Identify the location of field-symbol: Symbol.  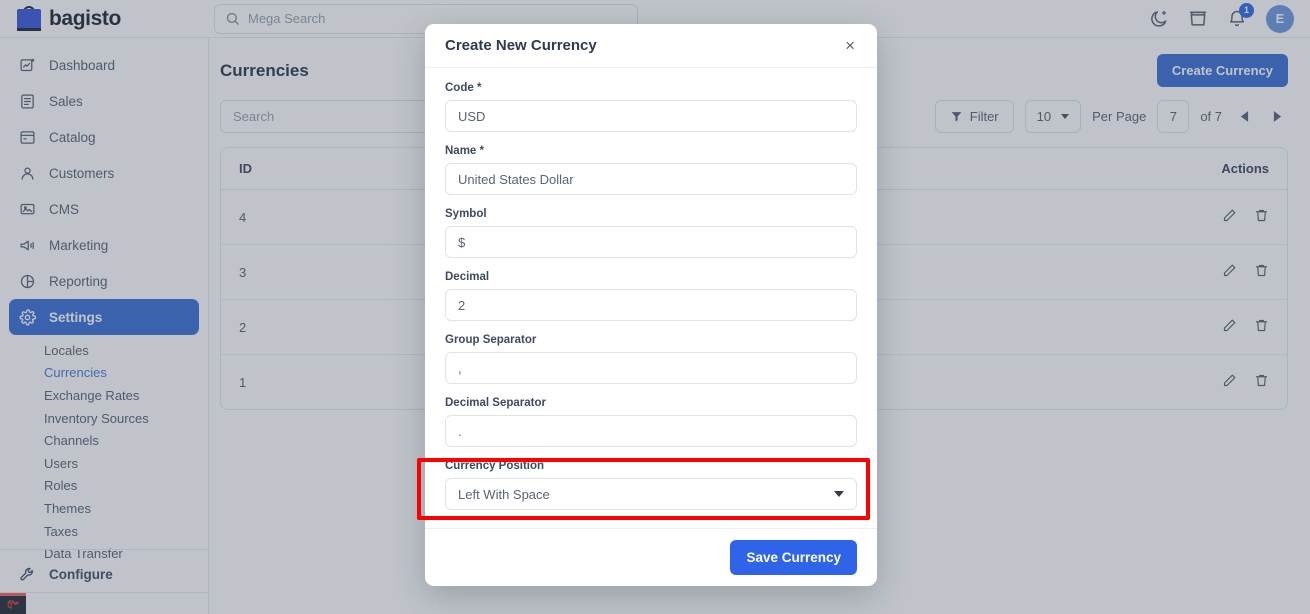
(651, 233).